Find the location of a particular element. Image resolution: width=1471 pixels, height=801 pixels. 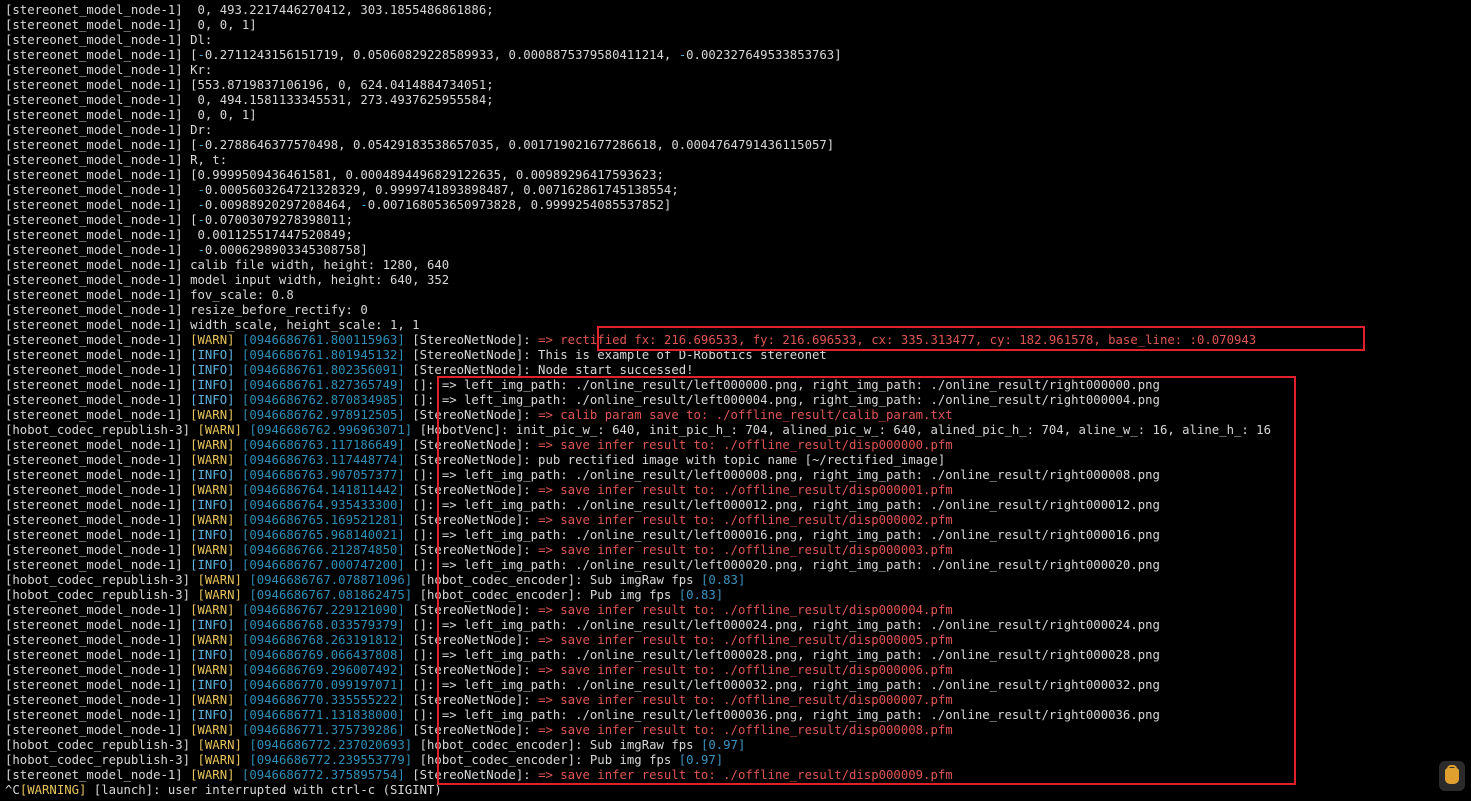

log-timestamp: [0946686762.996963071] is located at coordinates (331, 430).